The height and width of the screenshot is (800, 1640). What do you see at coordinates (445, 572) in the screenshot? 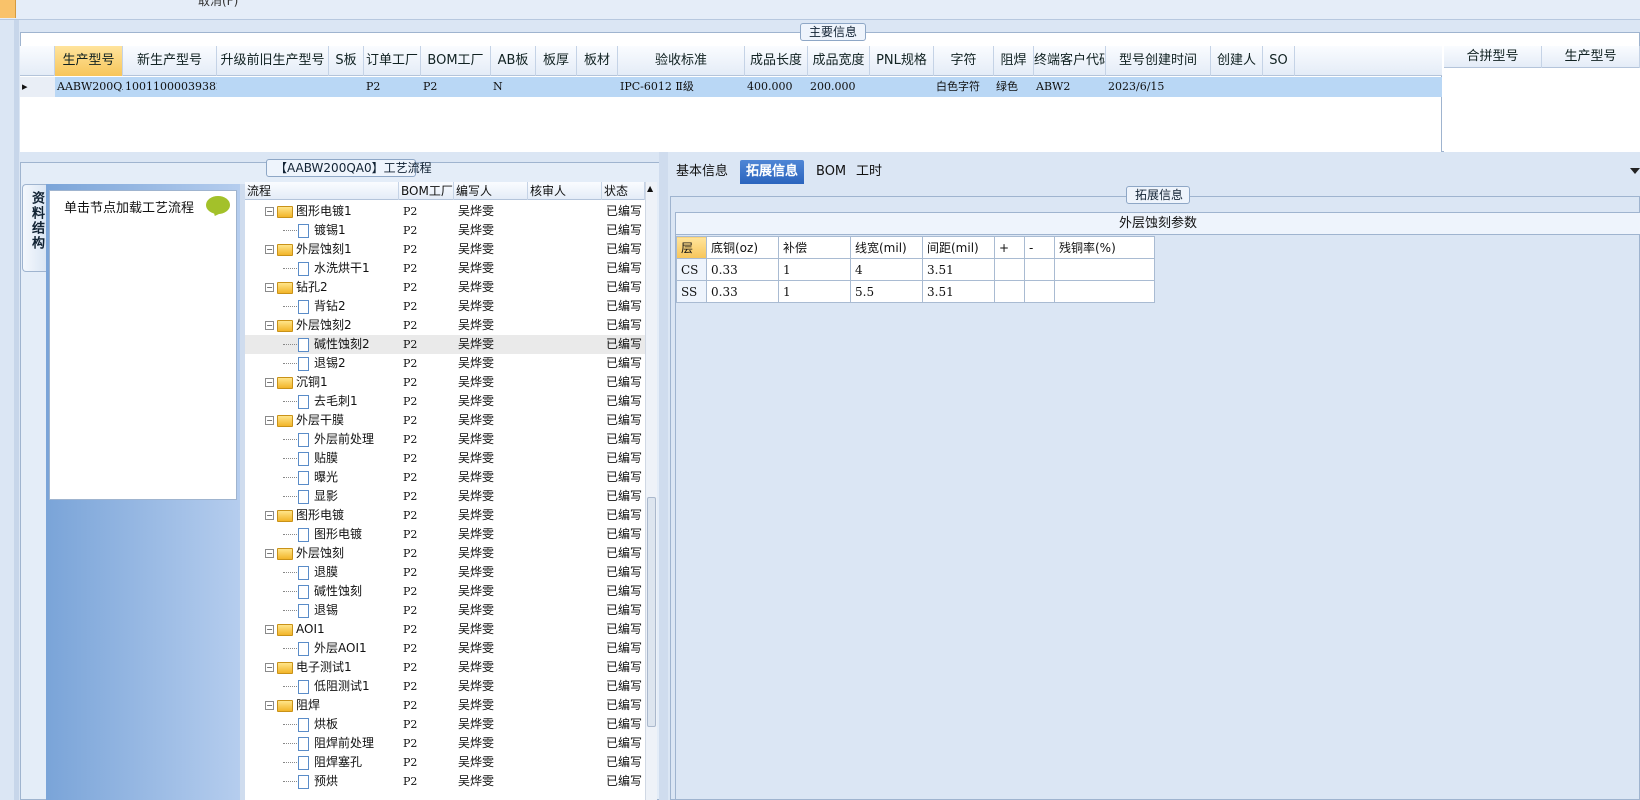
I see `tree-row: 退膜 P2 吴烨雯 已编写` at bounding box center [445, 572].